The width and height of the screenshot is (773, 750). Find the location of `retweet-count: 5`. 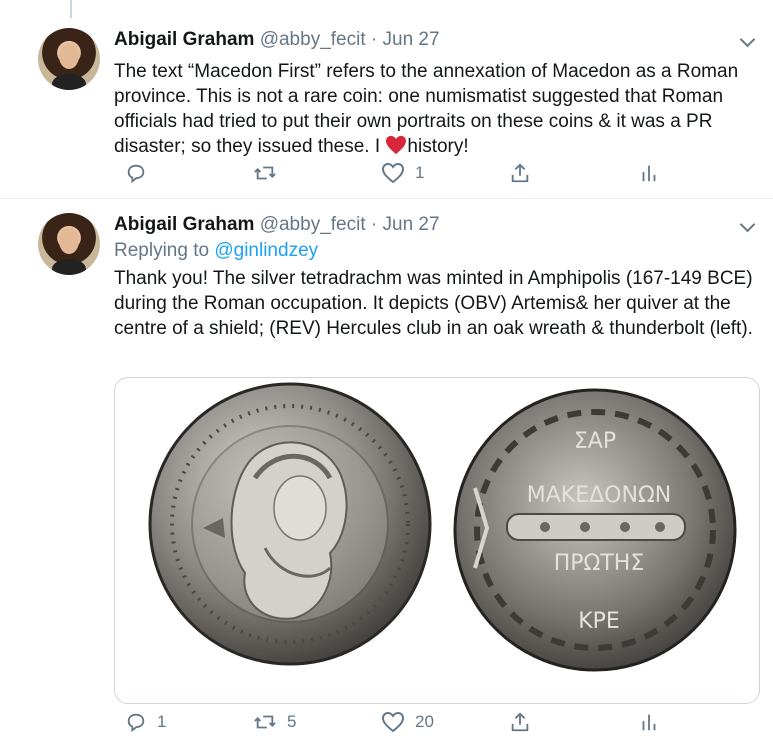

retweet-count: 5 is located at coordinates (292, 721).